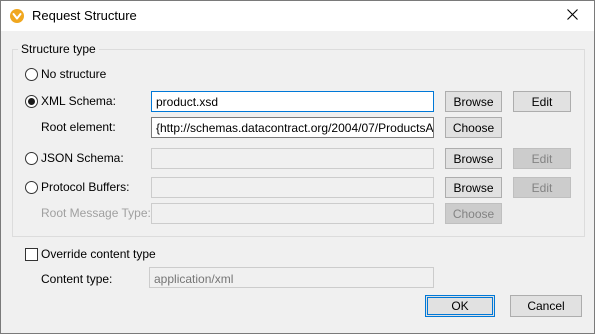 The image size is (595, 334). What do you see at coordinates (542, 158) in the screenshot?
I see `json-schema-edit-button: Edit` at bounding box center [542, 158].